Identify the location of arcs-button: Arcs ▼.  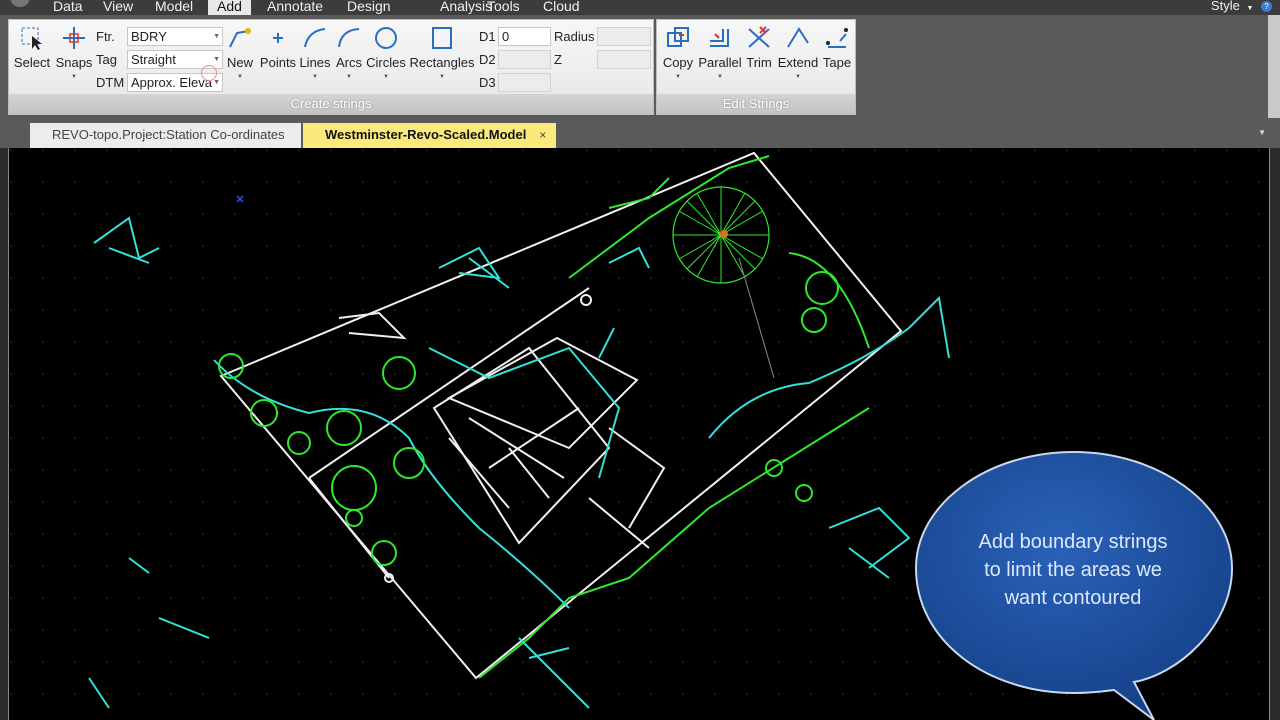
(349, 60).